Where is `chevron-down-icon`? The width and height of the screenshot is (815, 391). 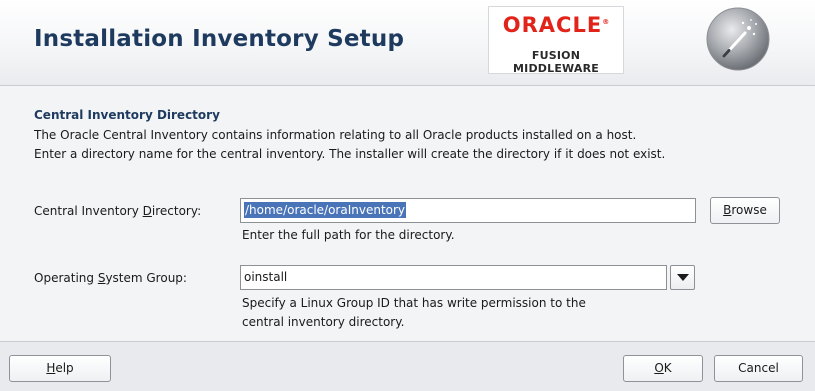 chevron-down-icon is located at coordinates (683, 277).